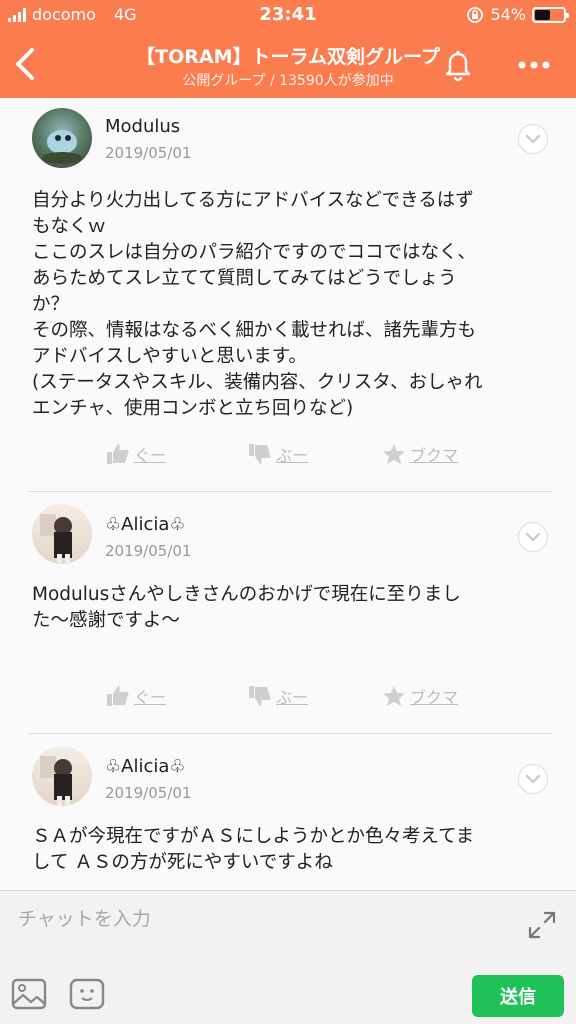  I want to click on expand-icon, so click(542, 925).